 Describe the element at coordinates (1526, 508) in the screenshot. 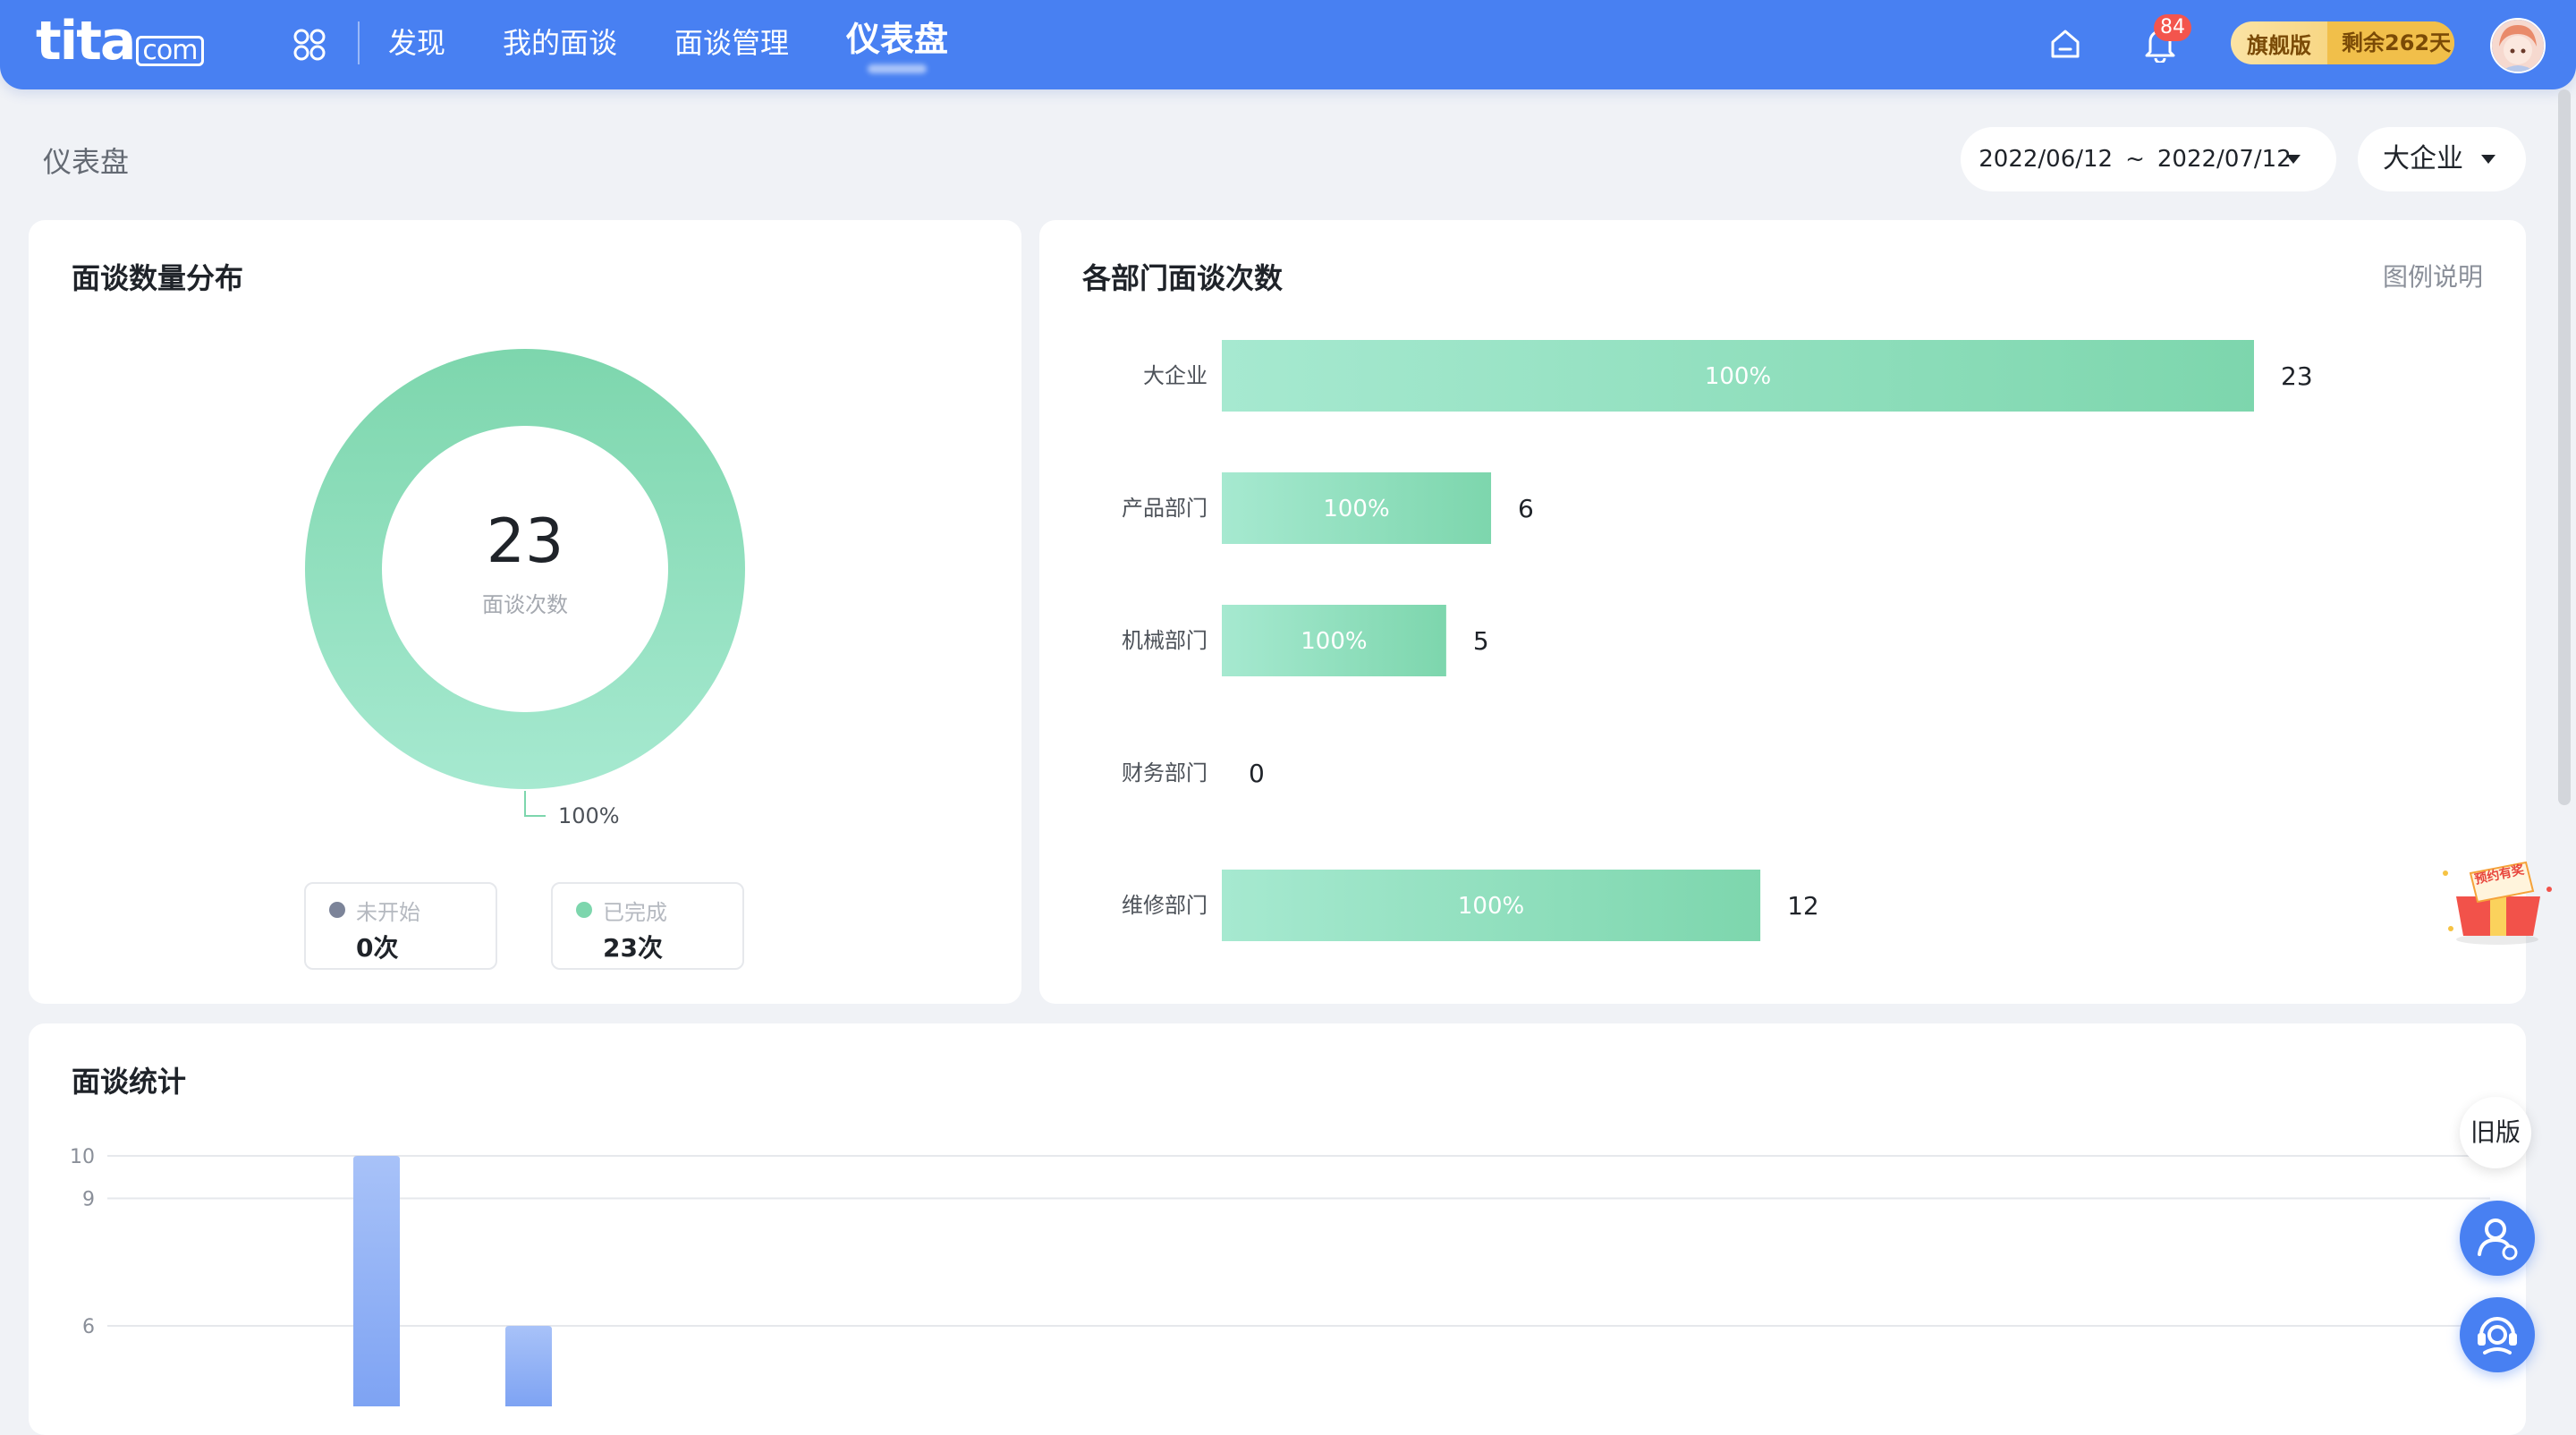

I see `bar-value-label: 6` at that location.